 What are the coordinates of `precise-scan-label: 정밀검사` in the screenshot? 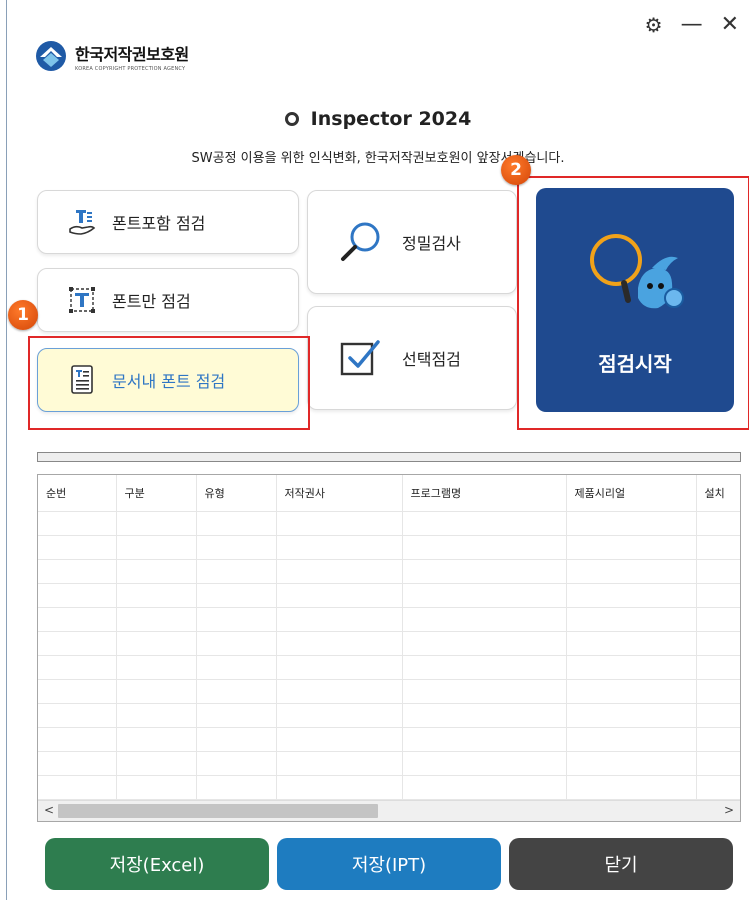 It's located at (431, 243).